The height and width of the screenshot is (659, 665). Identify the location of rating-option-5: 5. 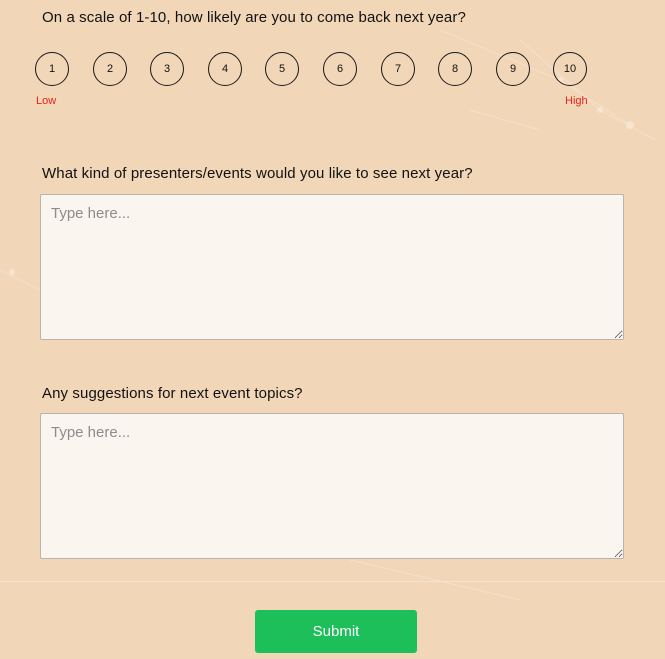
(282, 69).